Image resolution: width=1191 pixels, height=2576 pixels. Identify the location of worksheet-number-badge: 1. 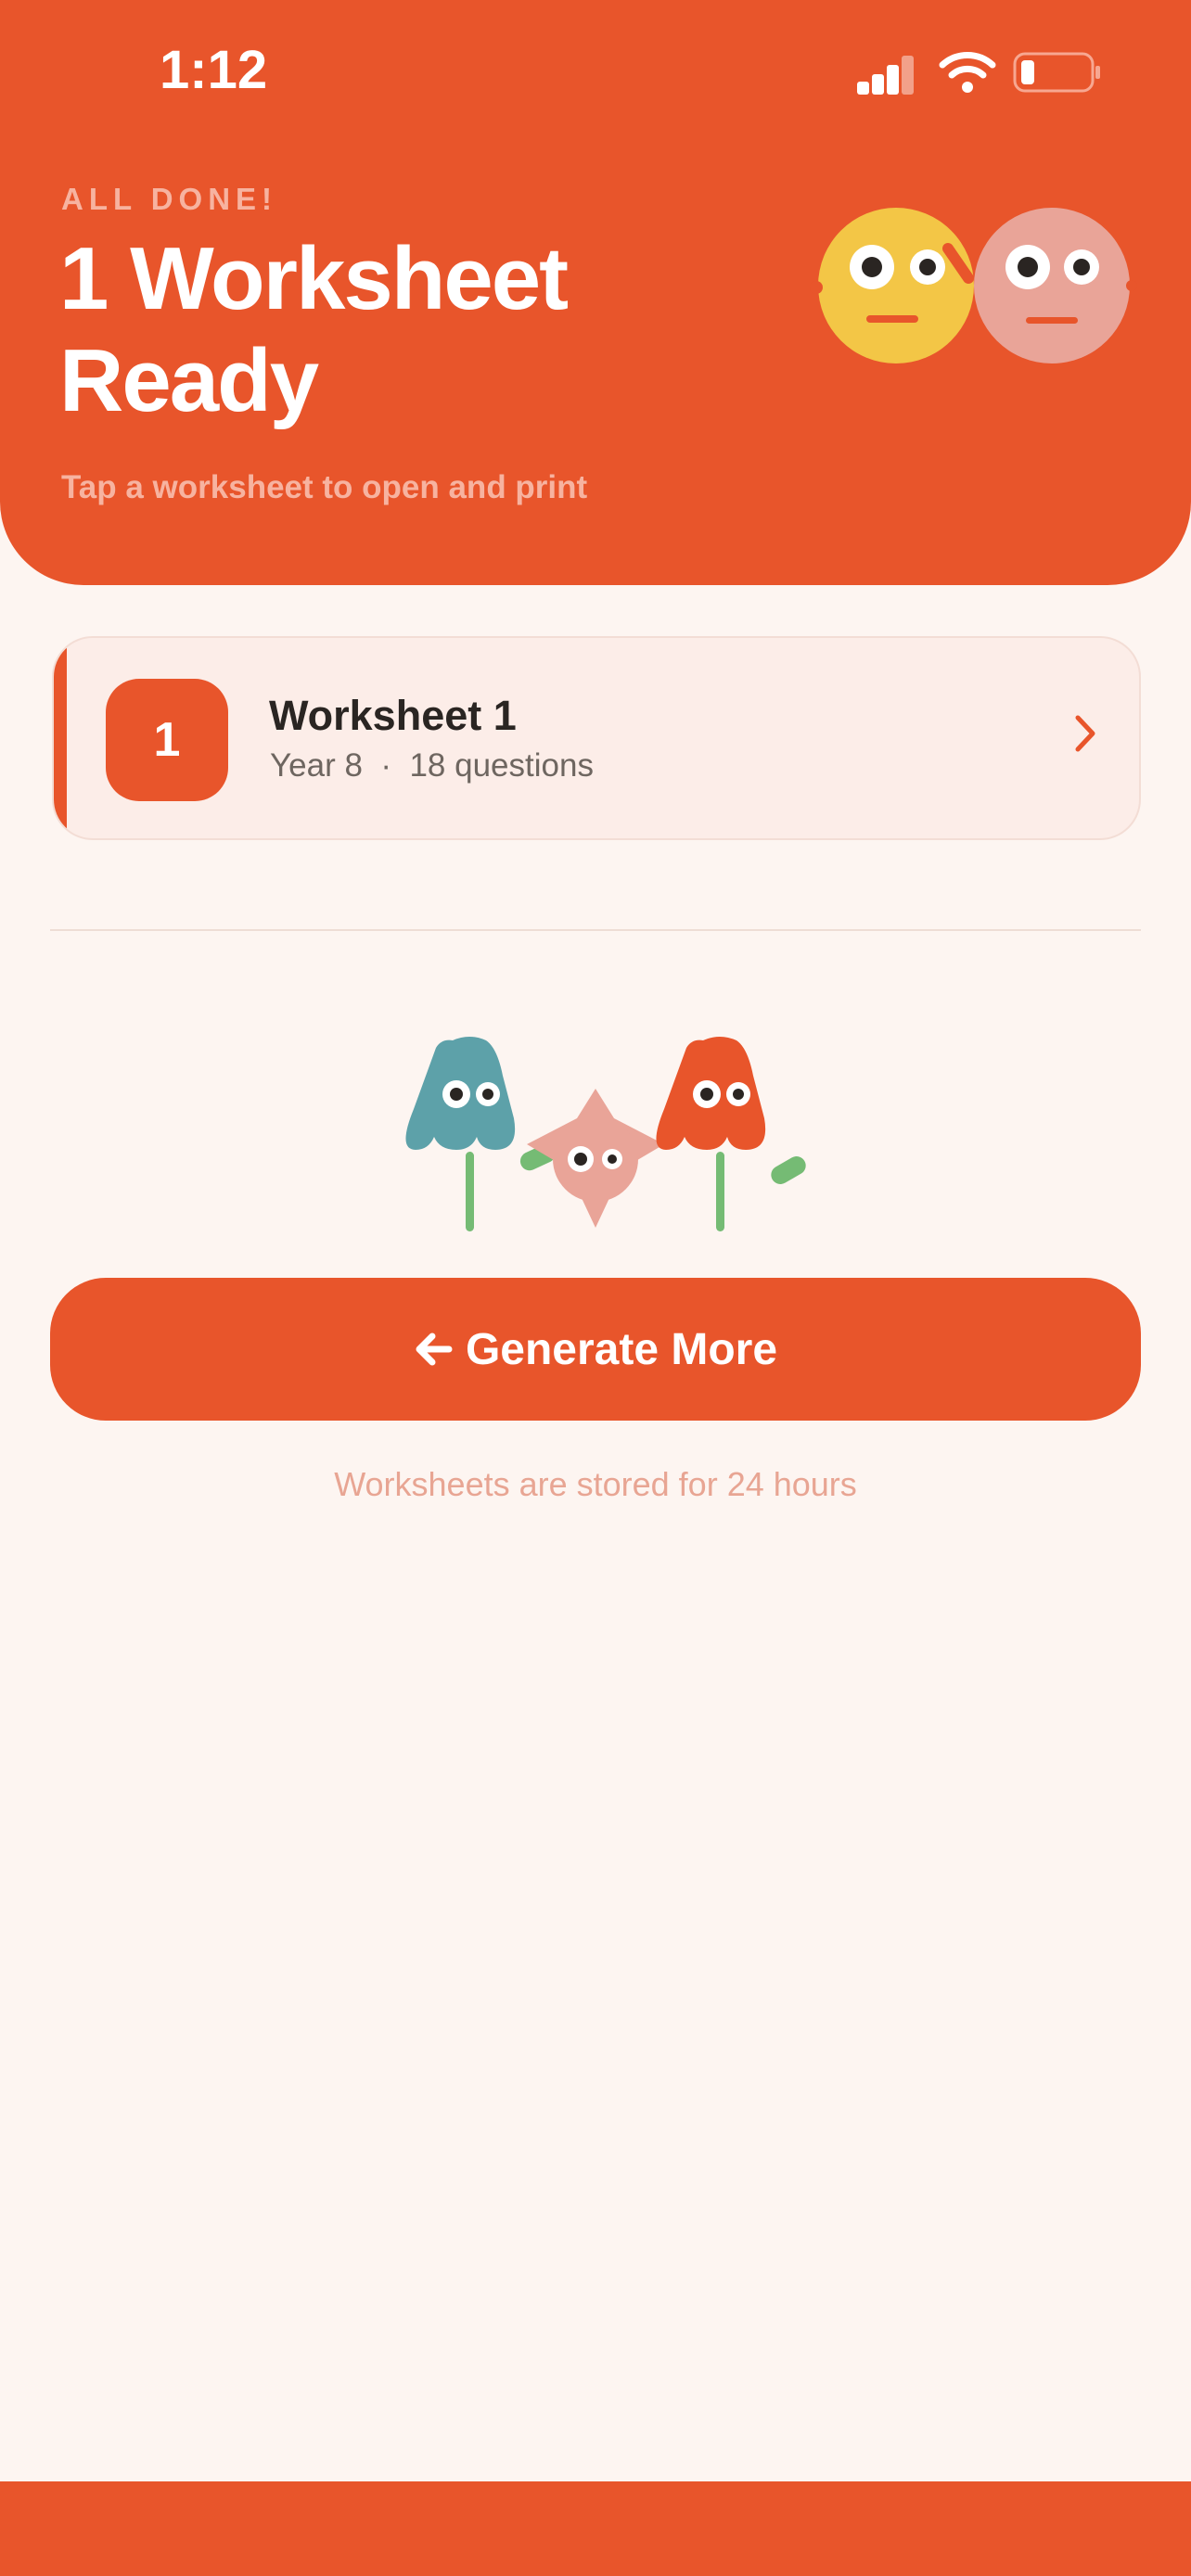
(167, 740).